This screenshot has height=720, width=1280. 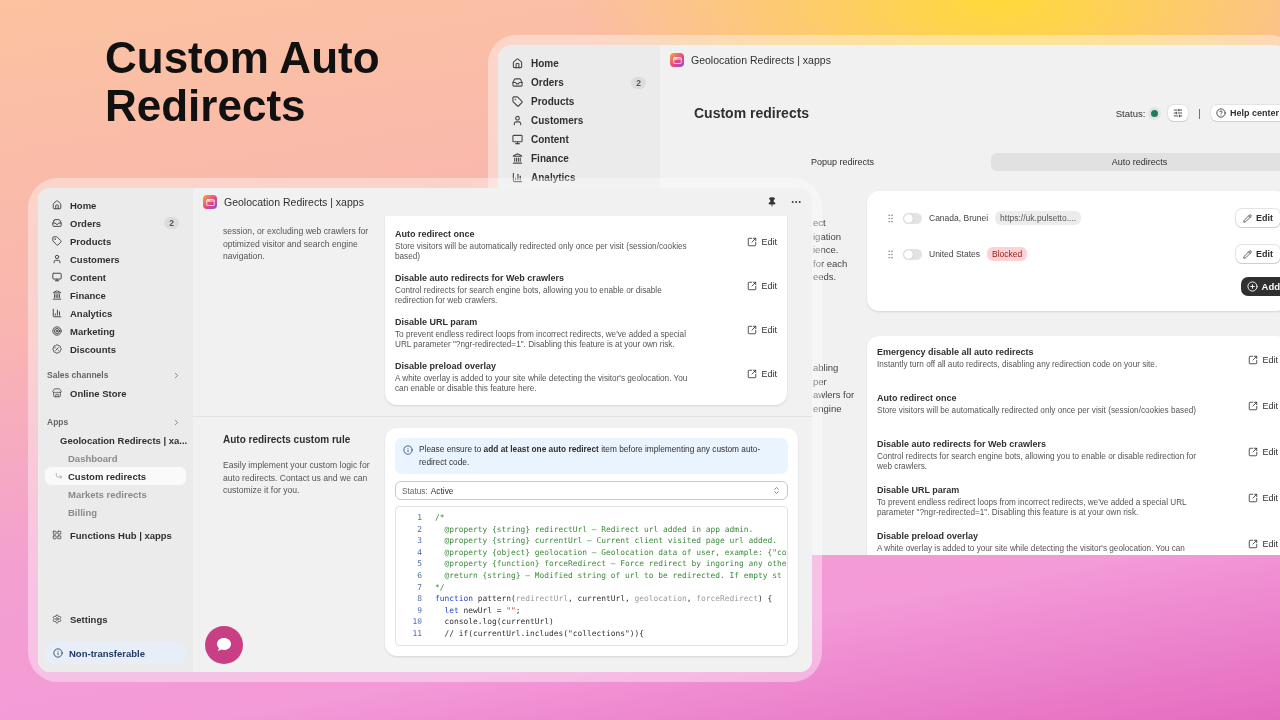 I want to click on chevrons-icon, so click(x=776, y=490).